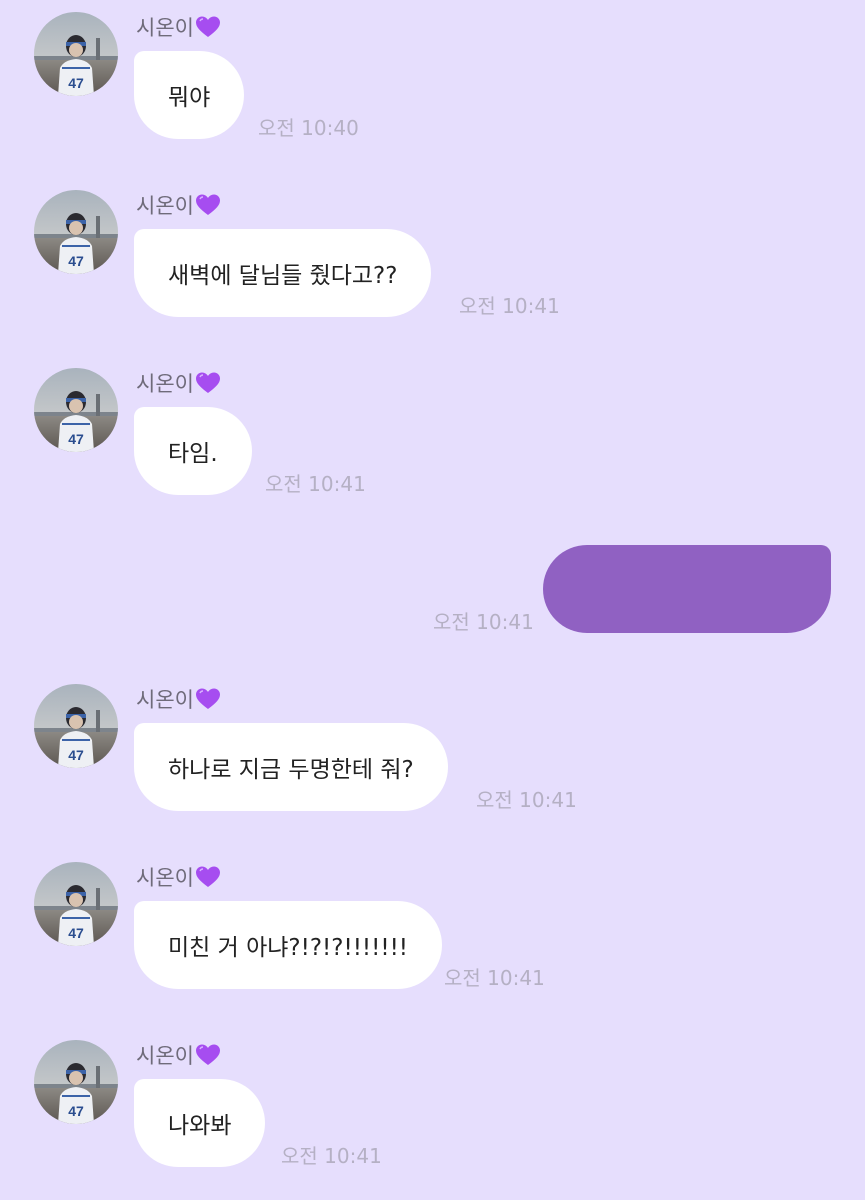  Describe the element at coordinates (288, 948) in the screenshot. I see `message-text: 미친 거 아냐?!?!?!!!!!!!` at that location.